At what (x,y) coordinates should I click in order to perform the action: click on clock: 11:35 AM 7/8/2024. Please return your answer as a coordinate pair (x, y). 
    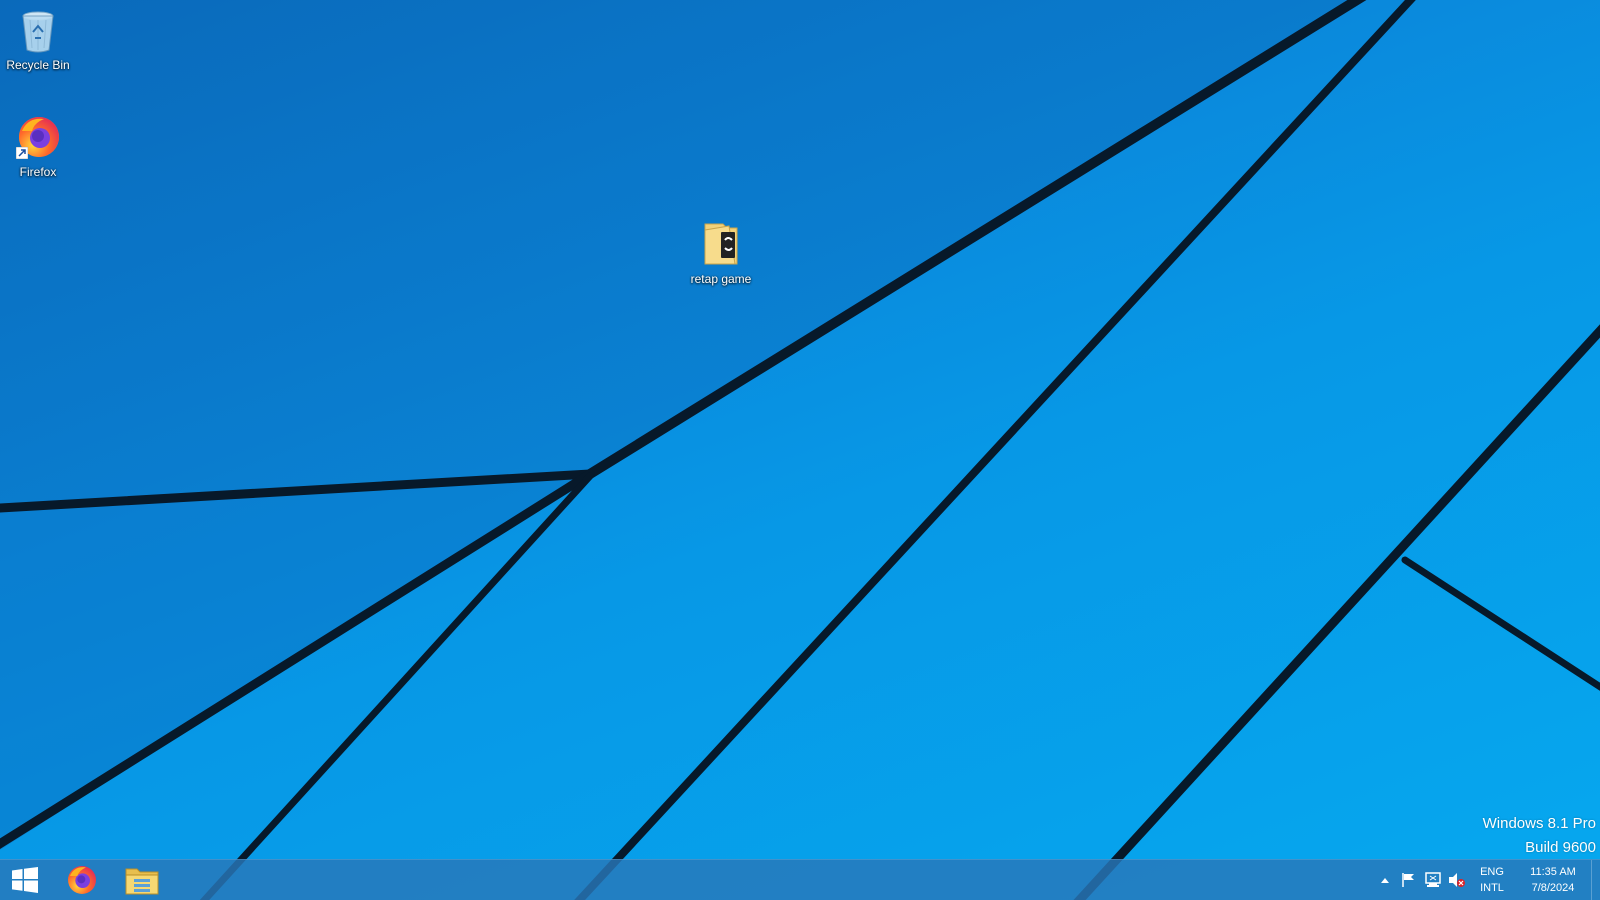
    Looking at the image, I should click on (1553, 880).